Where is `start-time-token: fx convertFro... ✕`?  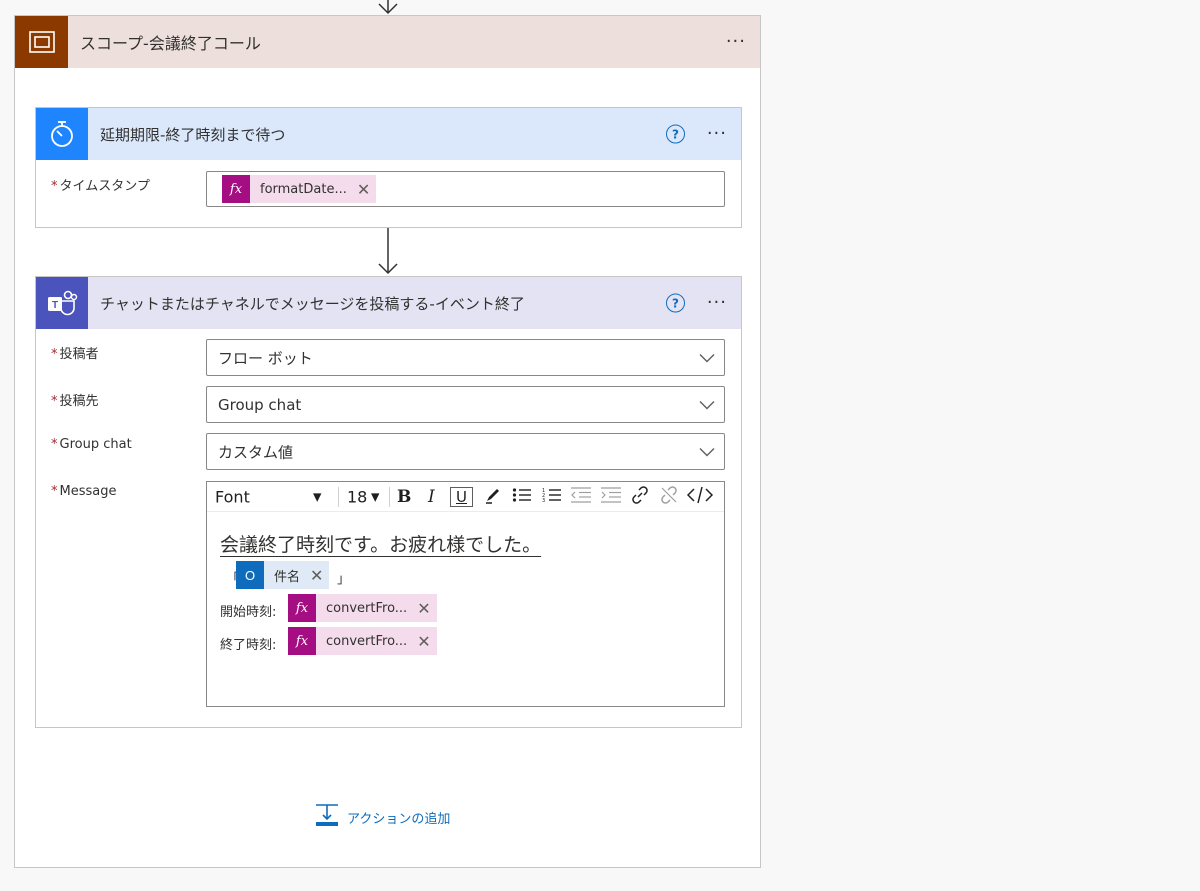 start-time-token: fx convertFro... ✕ is located at coordinates (362, 608).